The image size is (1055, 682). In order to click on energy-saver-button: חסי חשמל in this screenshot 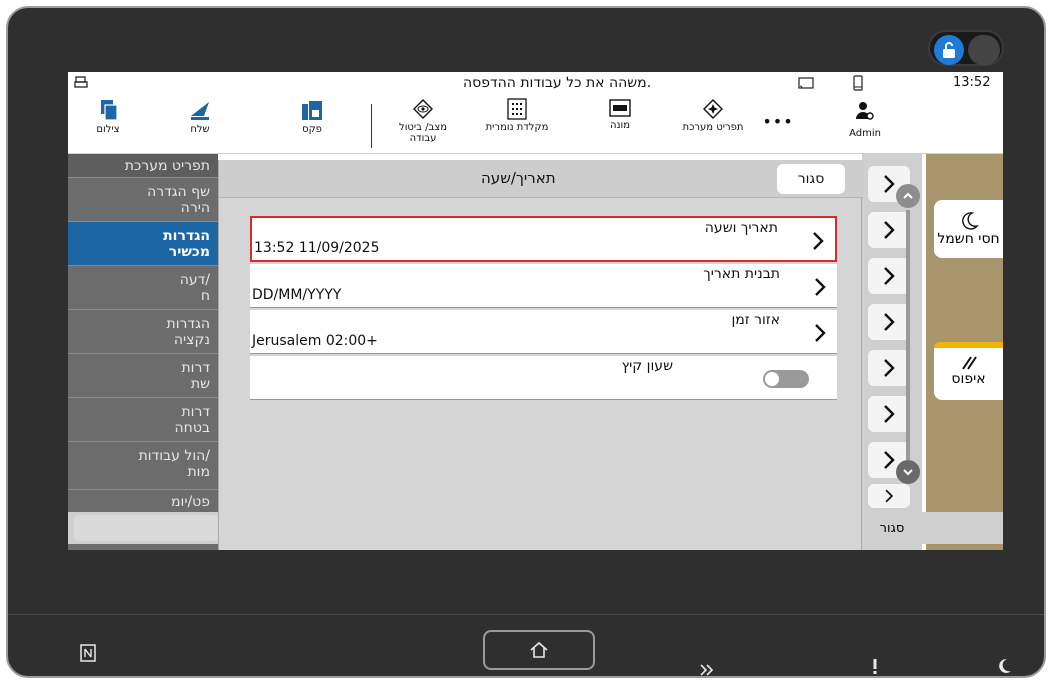, I will do `click(968, 229)`.